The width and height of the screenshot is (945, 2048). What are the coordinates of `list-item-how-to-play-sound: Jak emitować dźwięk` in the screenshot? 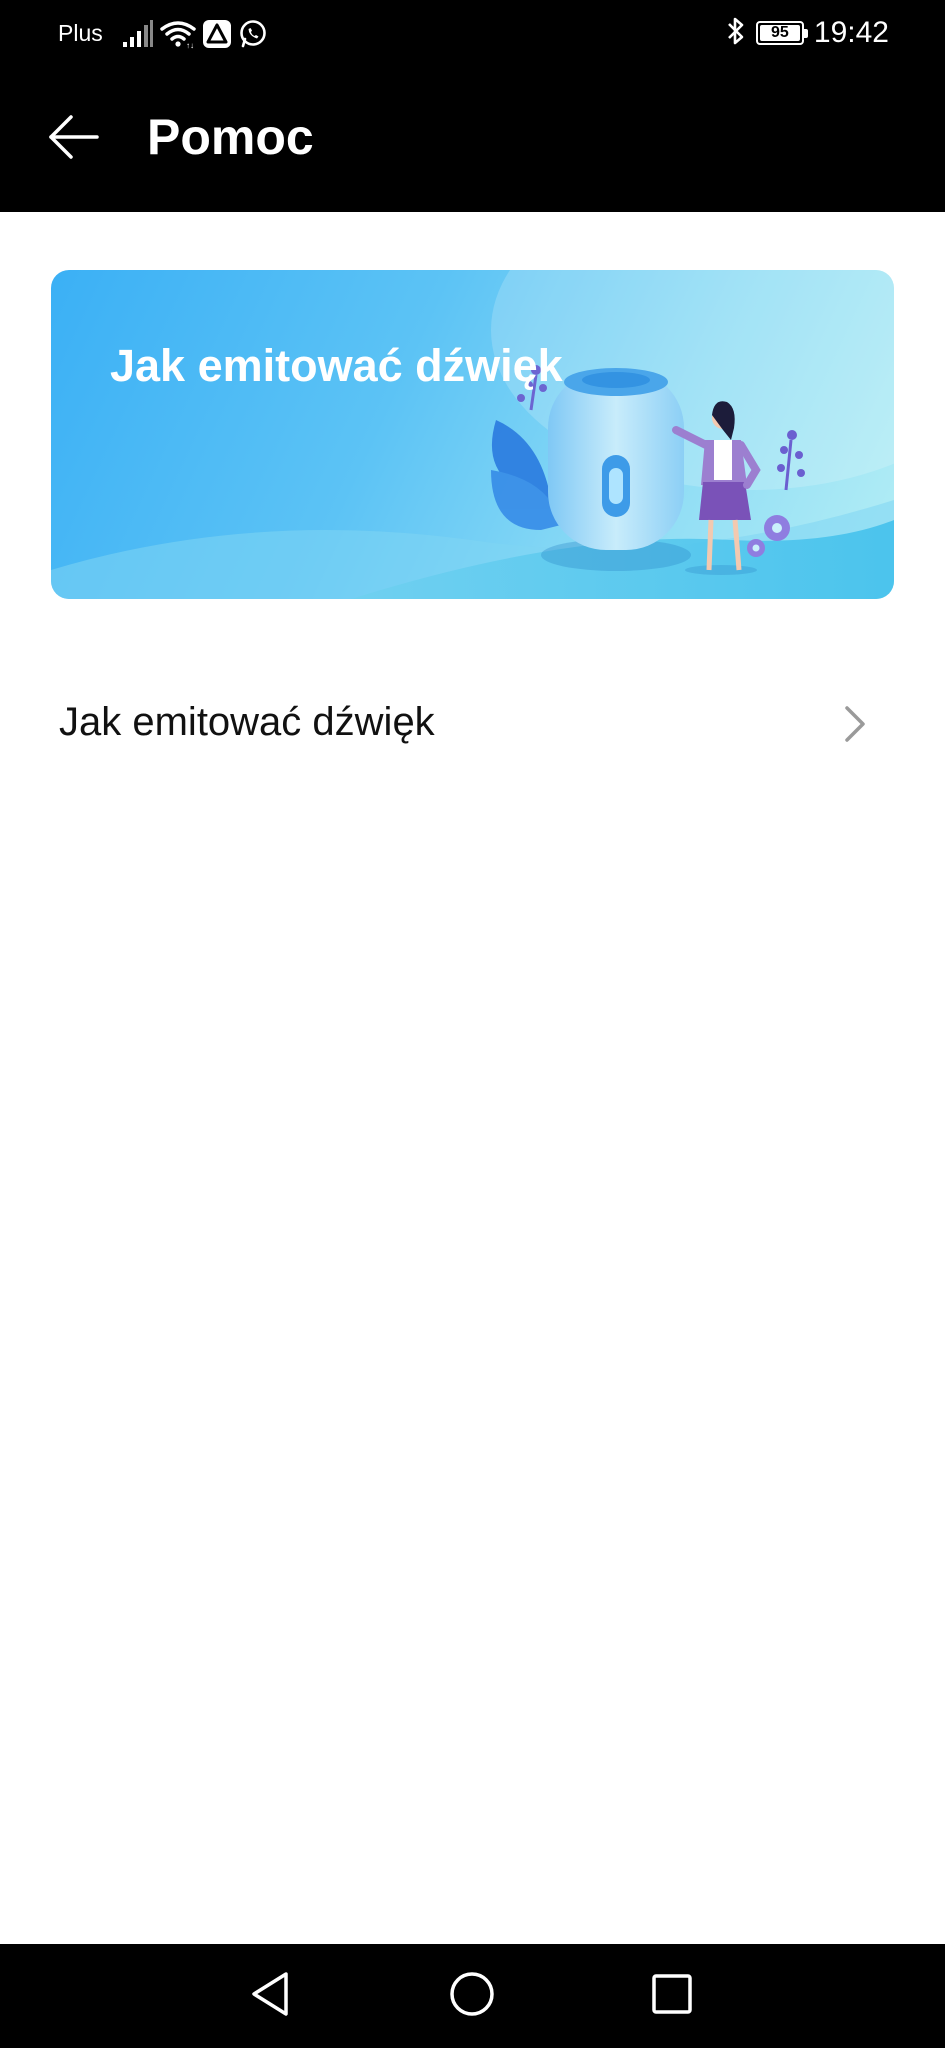 It's located at (472, 722).